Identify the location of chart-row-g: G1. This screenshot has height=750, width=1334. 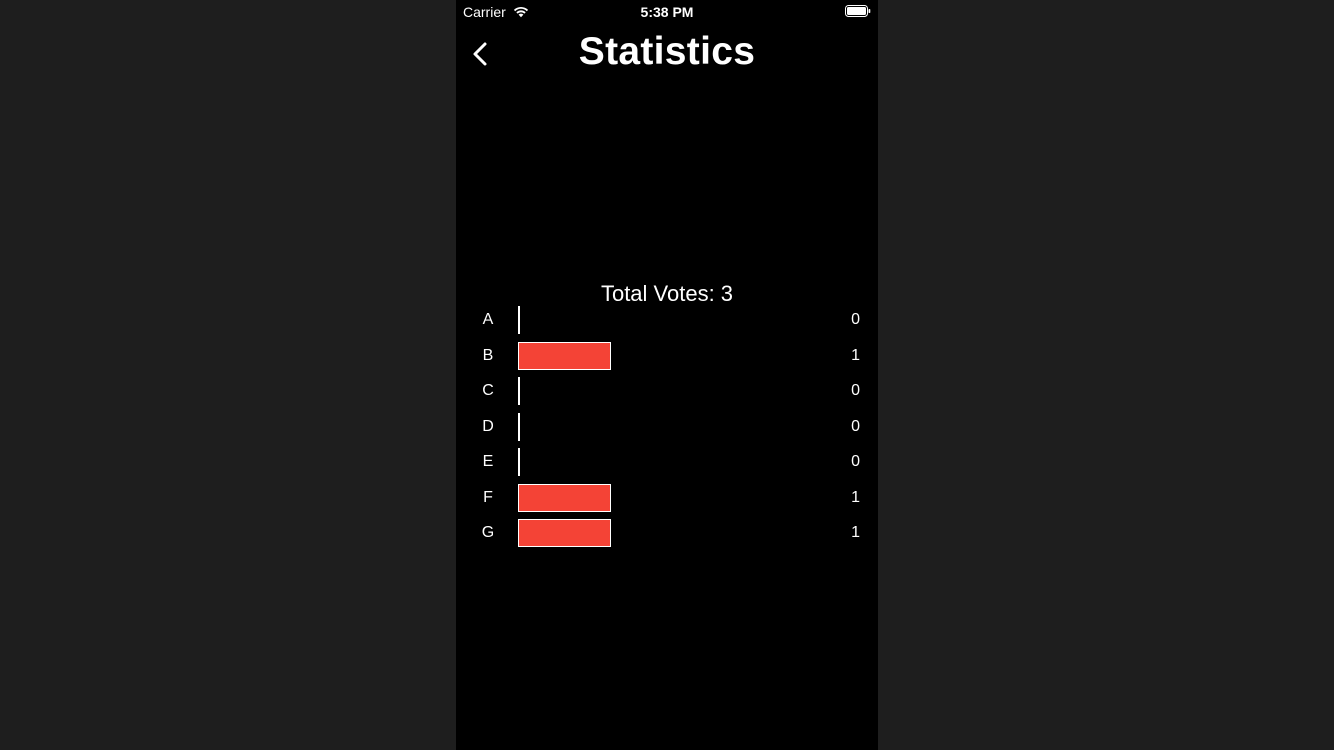
(667, 533).